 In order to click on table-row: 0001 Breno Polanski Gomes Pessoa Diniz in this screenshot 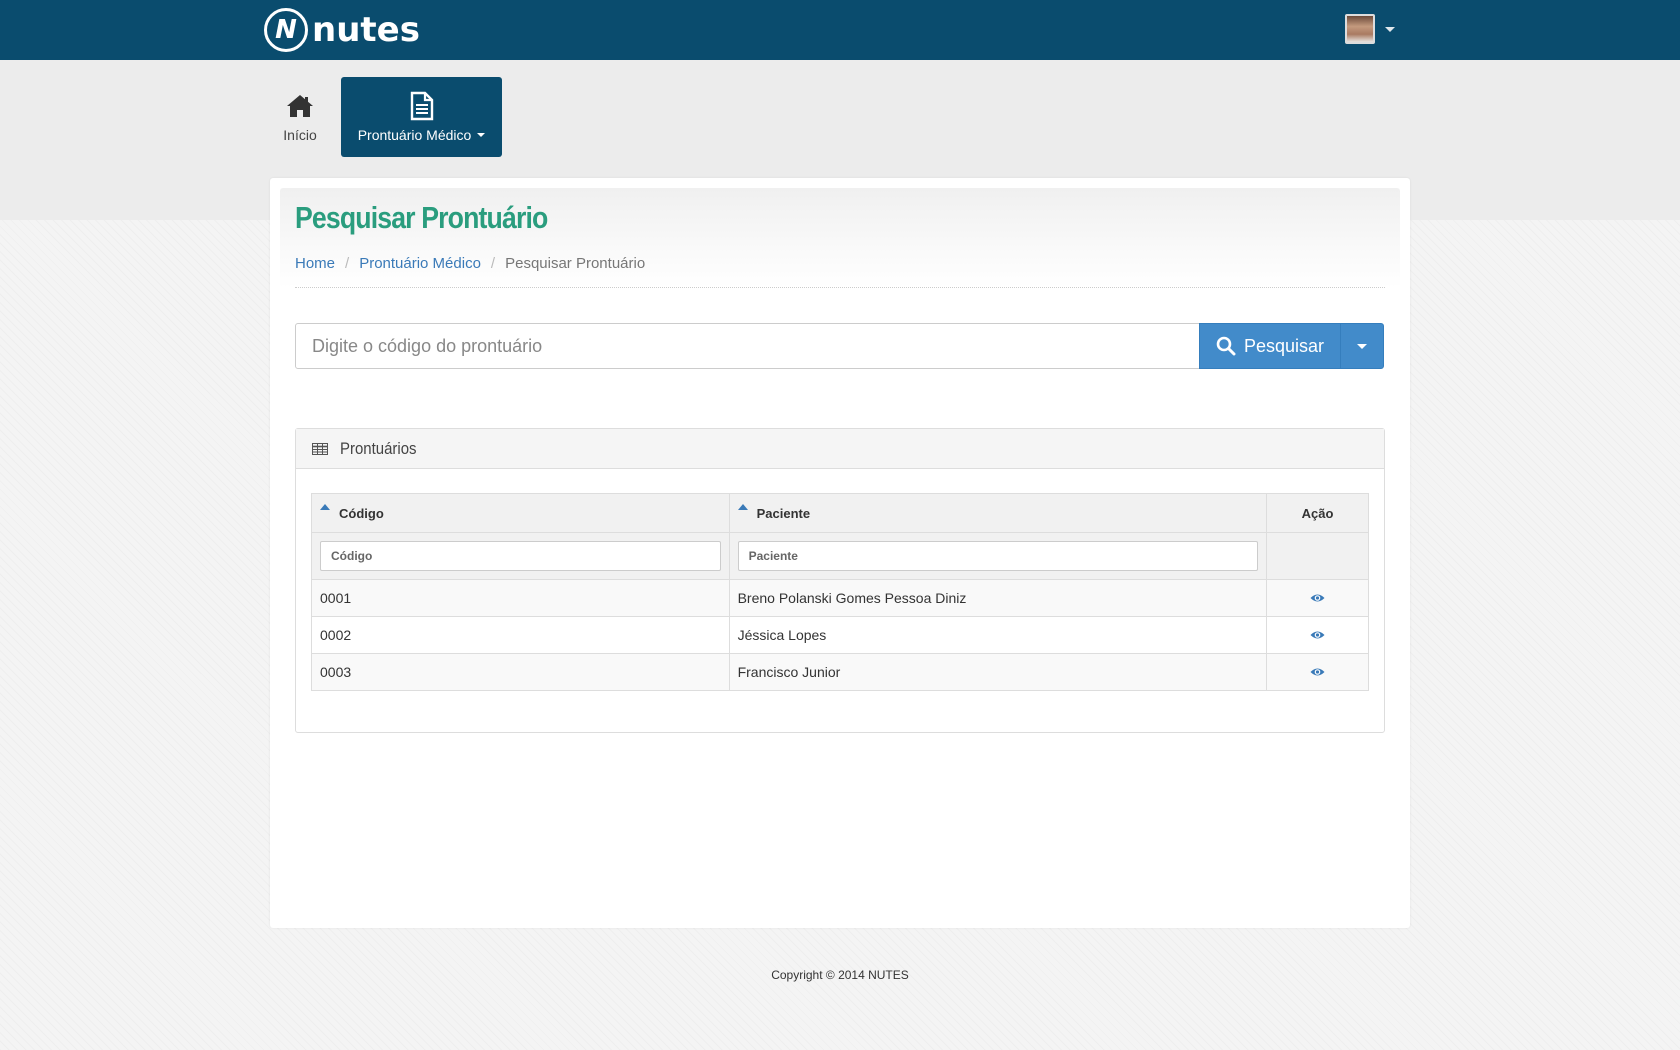, I will do `click(840, 598)`.